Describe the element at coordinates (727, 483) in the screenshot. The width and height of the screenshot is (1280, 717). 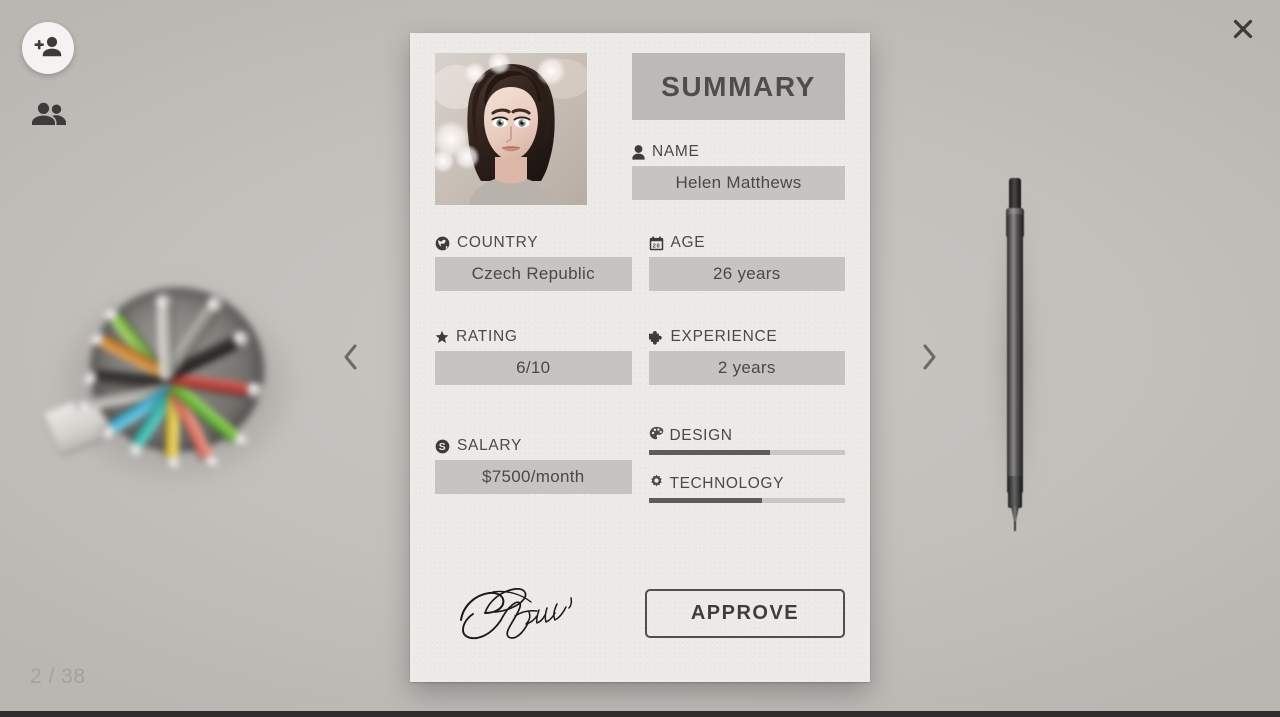
I see `technology-skill-label: TECHNOLOGY` at that location.